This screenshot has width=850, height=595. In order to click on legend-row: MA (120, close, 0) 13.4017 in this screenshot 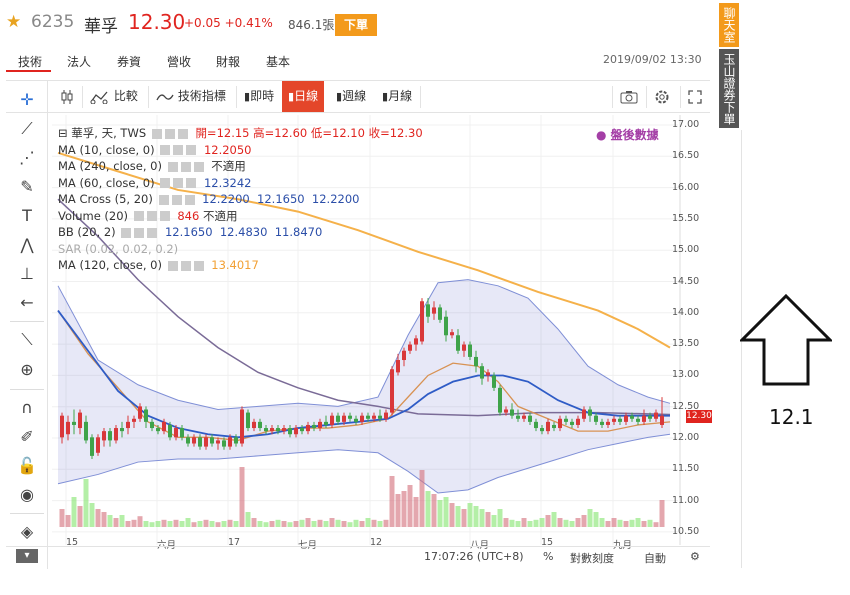, I will do `click(240, 265)`.